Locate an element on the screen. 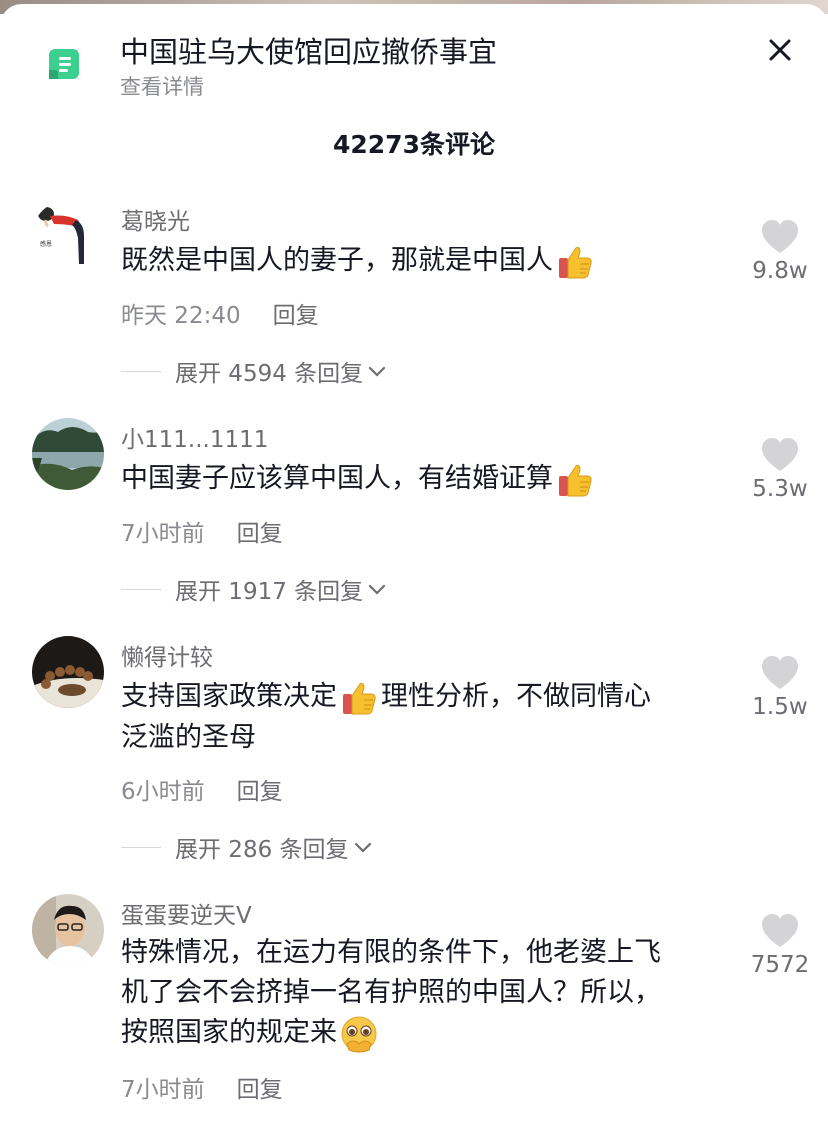 This screenshot has height=1125, width=828. comment-text-body: 中国妻子应该算中国人，有结婚证算 is located at coordinates (337, 478).